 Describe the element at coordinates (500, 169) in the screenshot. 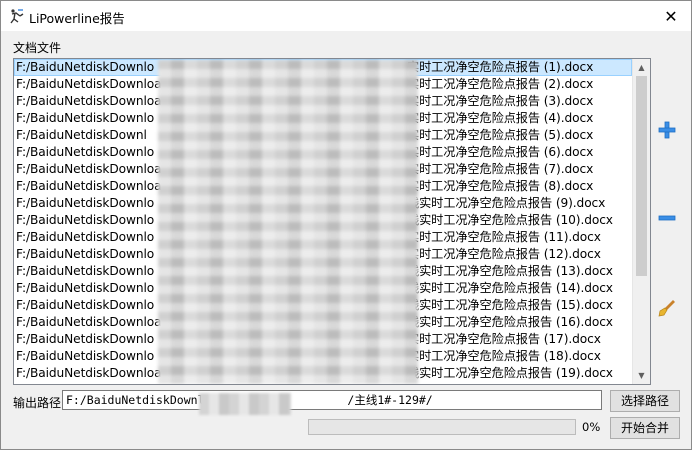

I see `file-name-end: 实时工况净空危险点报告 (7).docx` at that location.